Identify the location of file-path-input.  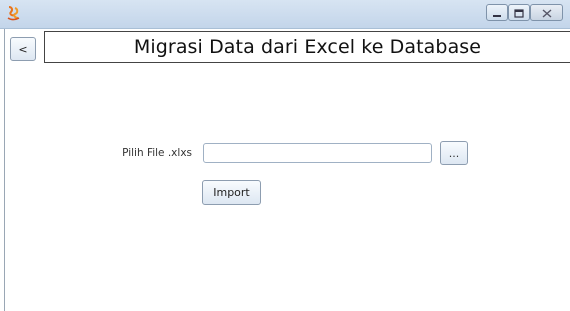
(317, 153).